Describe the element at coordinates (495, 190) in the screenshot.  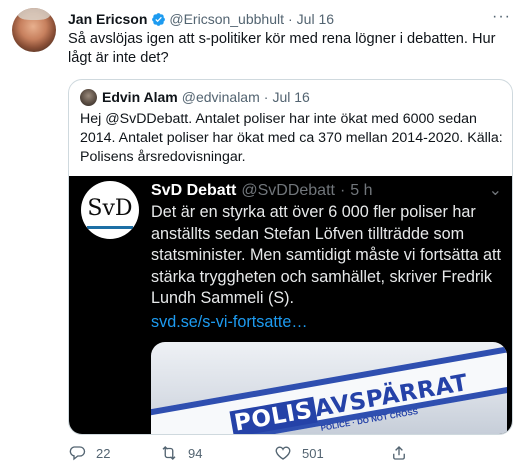
I see `chevron-down-icon: ⌄` at that location.